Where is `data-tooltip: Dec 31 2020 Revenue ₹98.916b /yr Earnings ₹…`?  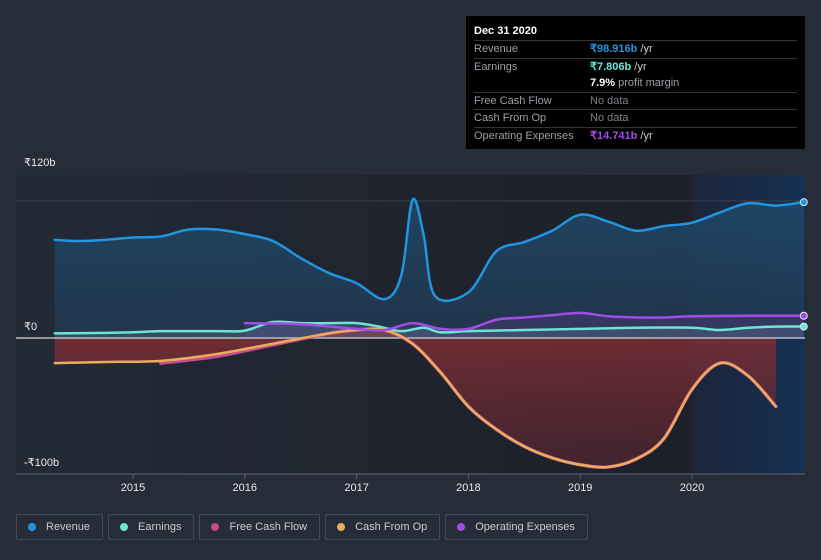
data-tooltip: Dec 31 2020 Revenue ₹98.916b /yr Earnings ₹… is located at coordinates (635, 82).